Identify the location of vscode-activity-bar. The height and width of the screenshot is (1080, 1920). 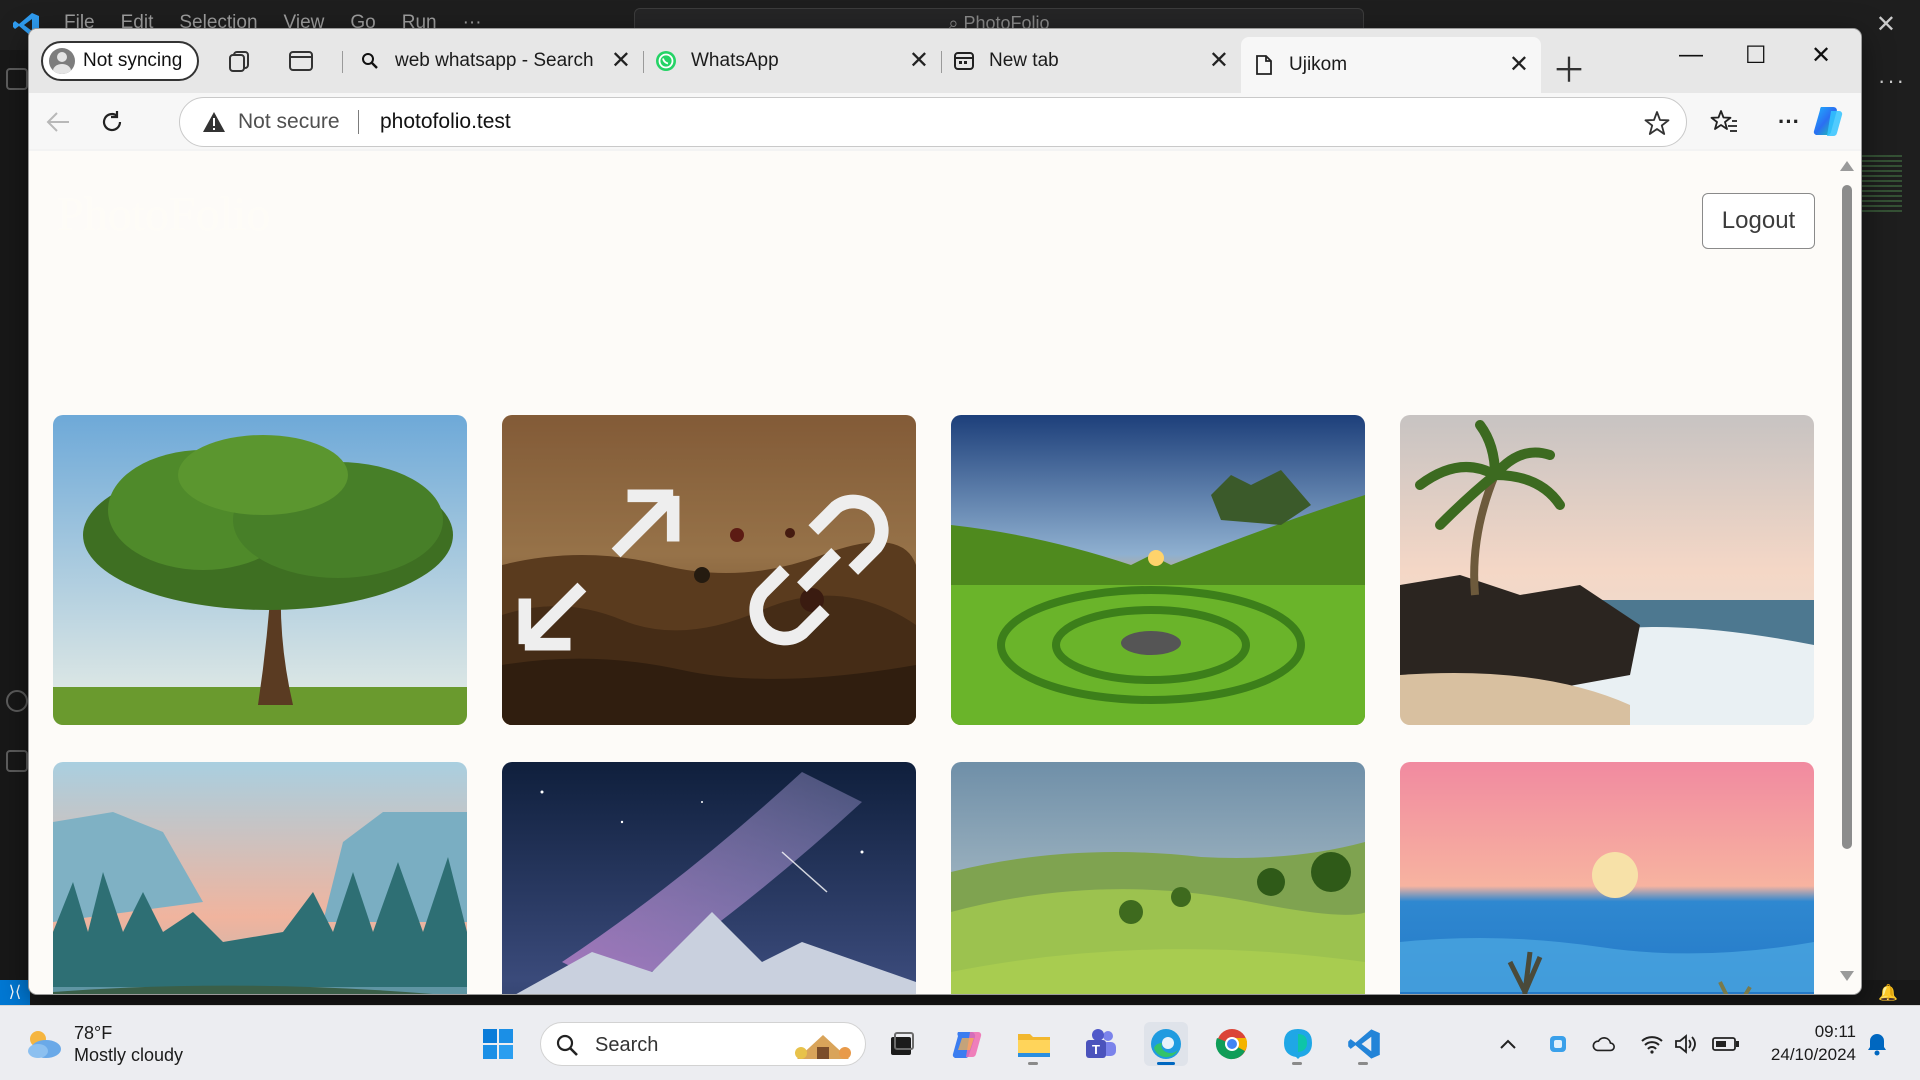
(15, 515).